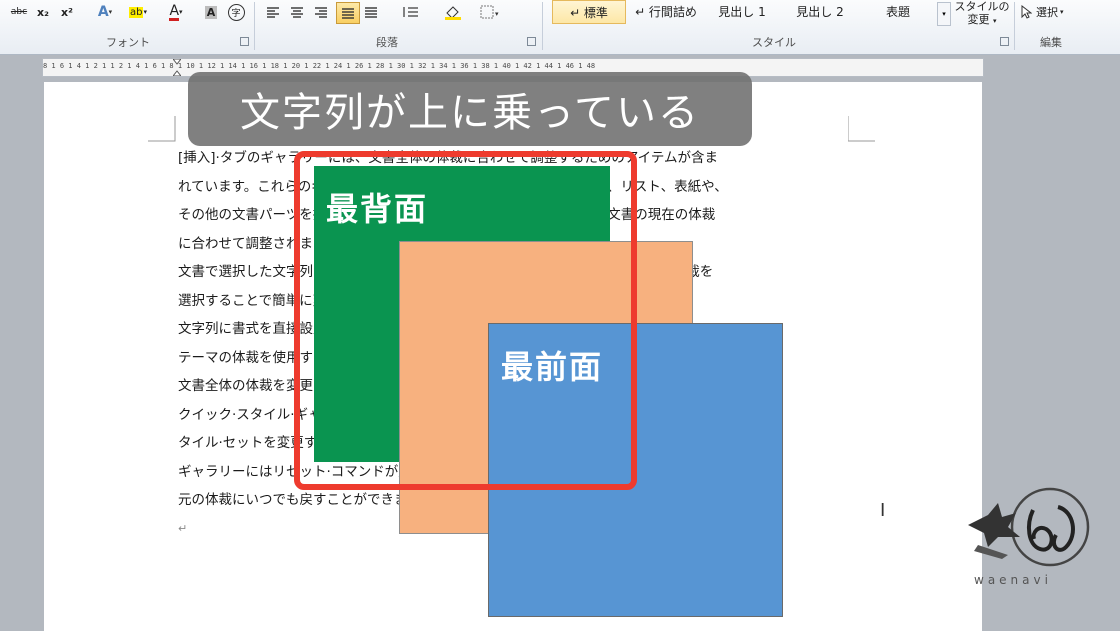 The image size is (1120, 631). I want to click on cursor-arrow-icon, so click(1026, 12).